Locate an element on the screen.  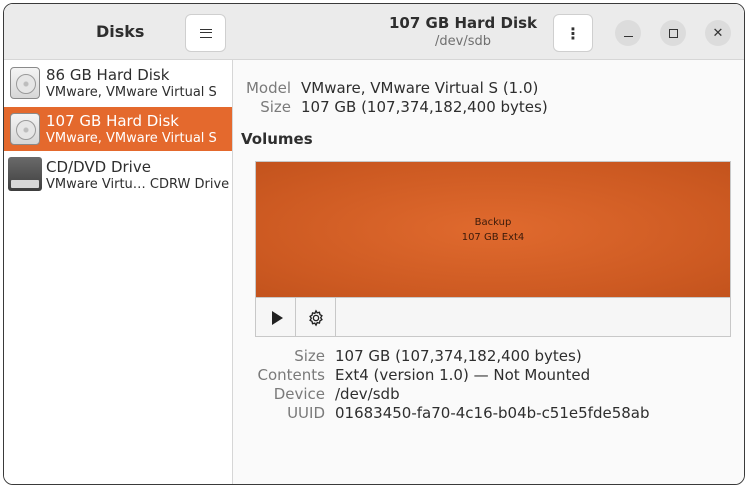
partition-detail: 107 GB Ext4 is located at coordinates (493, 237).